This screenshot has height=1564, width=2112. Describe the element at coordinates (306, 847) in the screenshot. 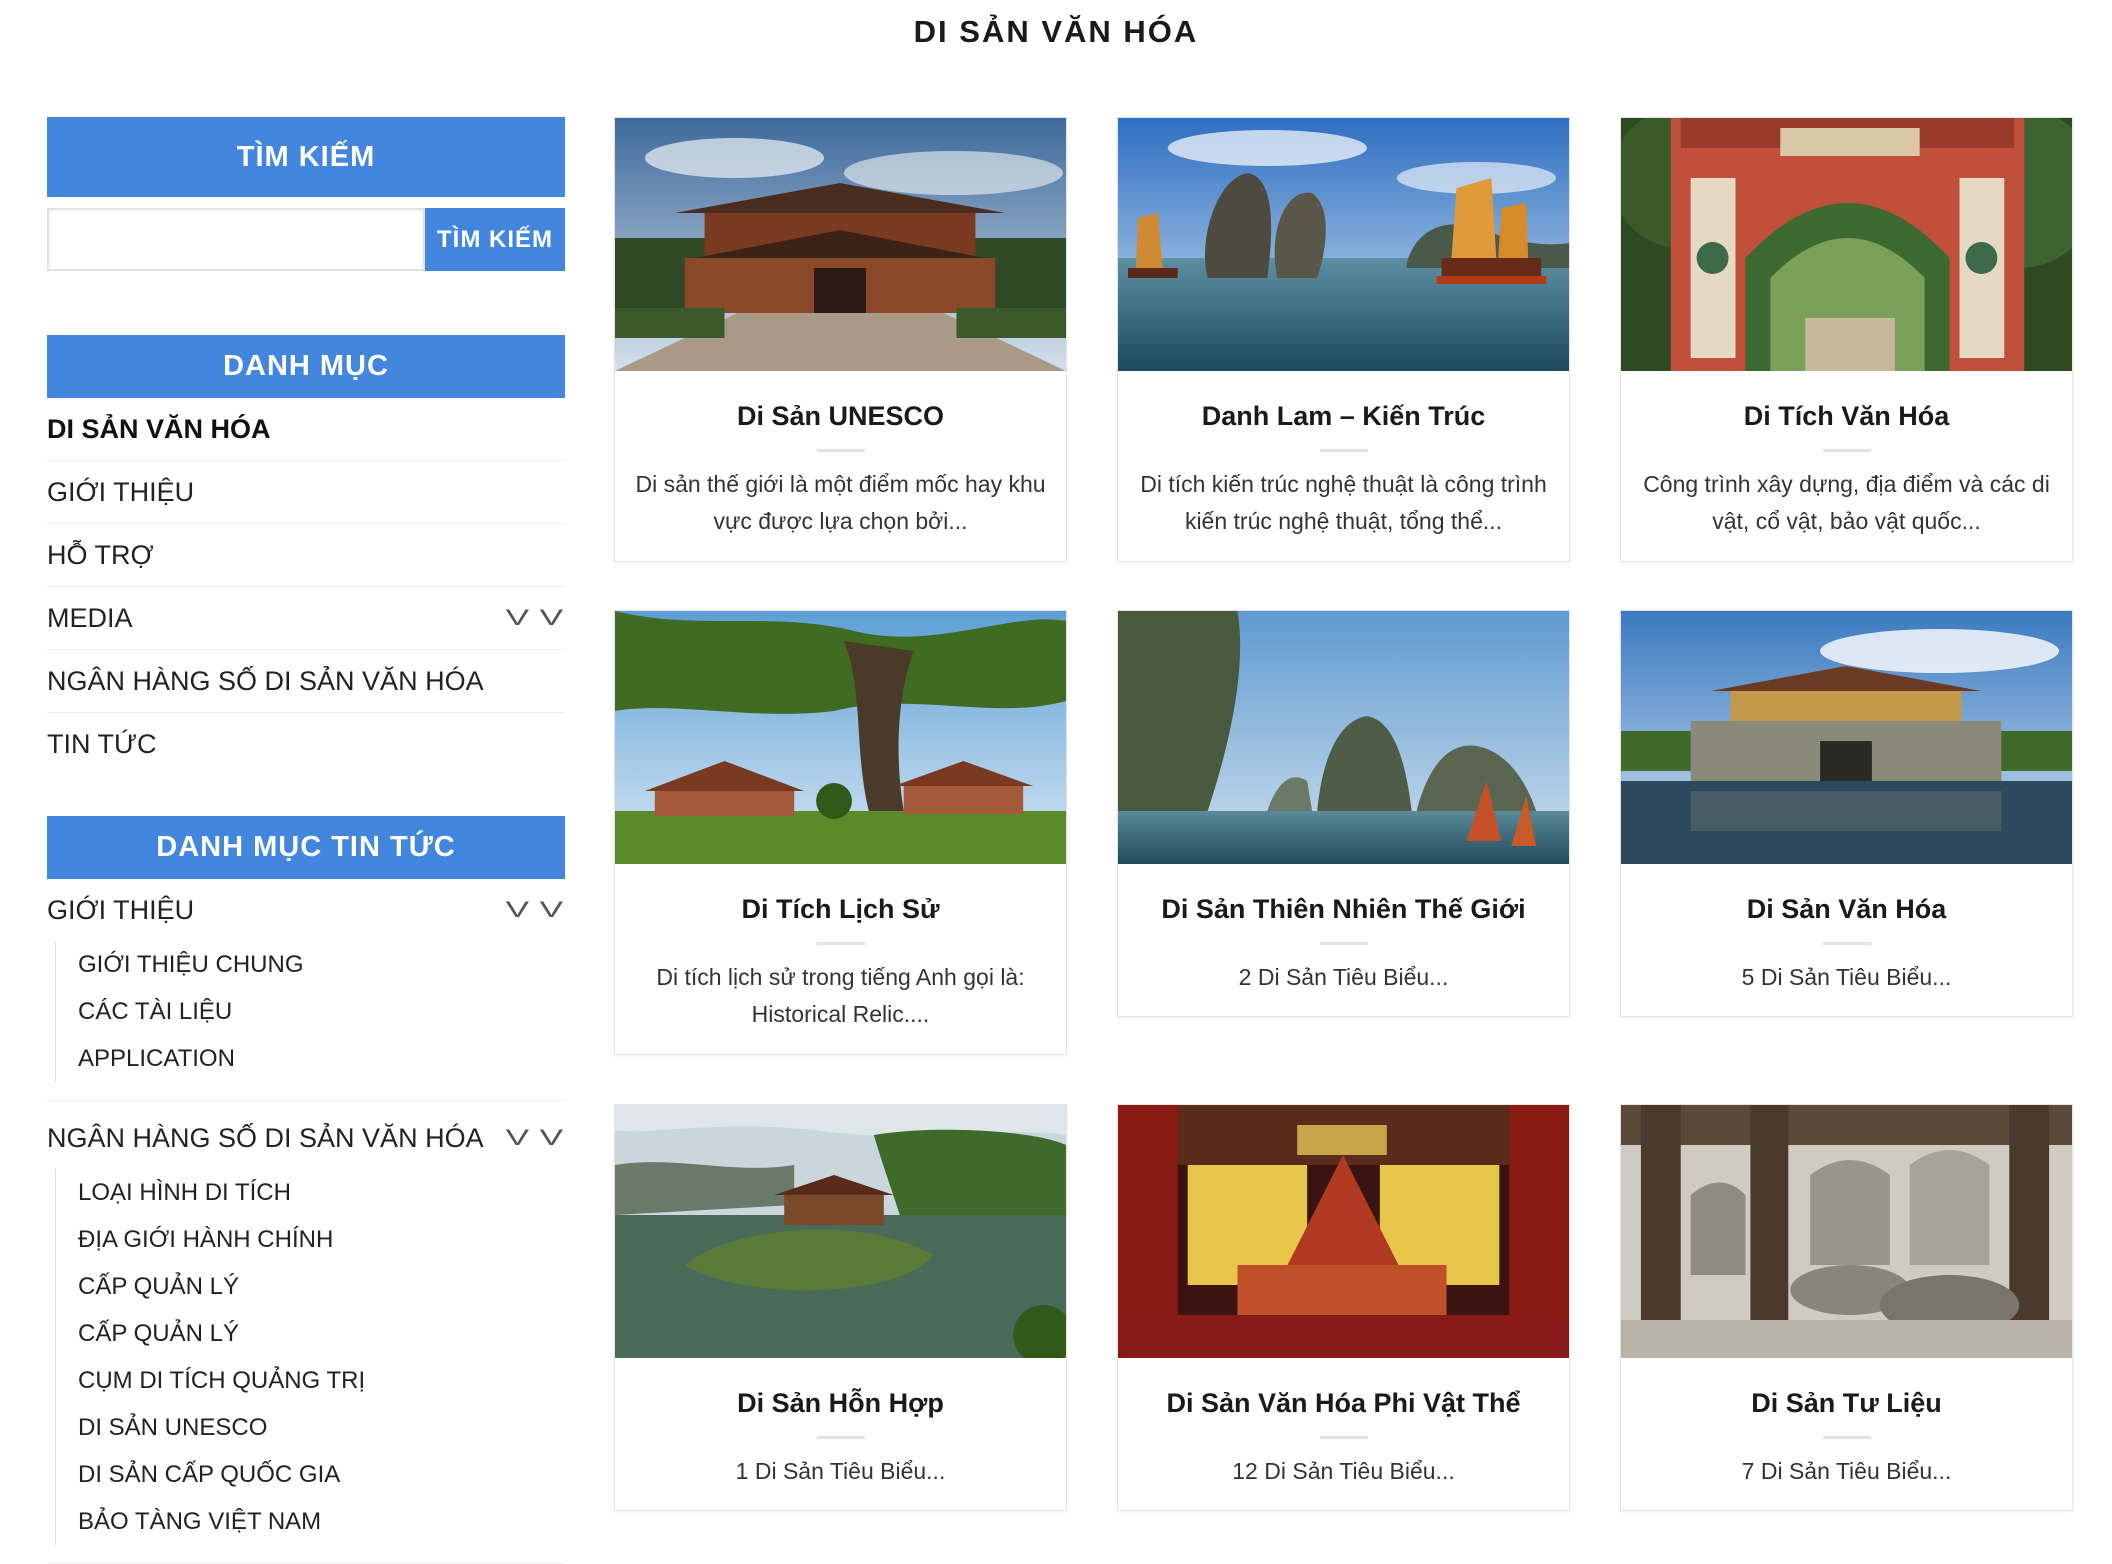

I see `news-category-widget-title: DANH MỤC TIN TỨC` at that location.